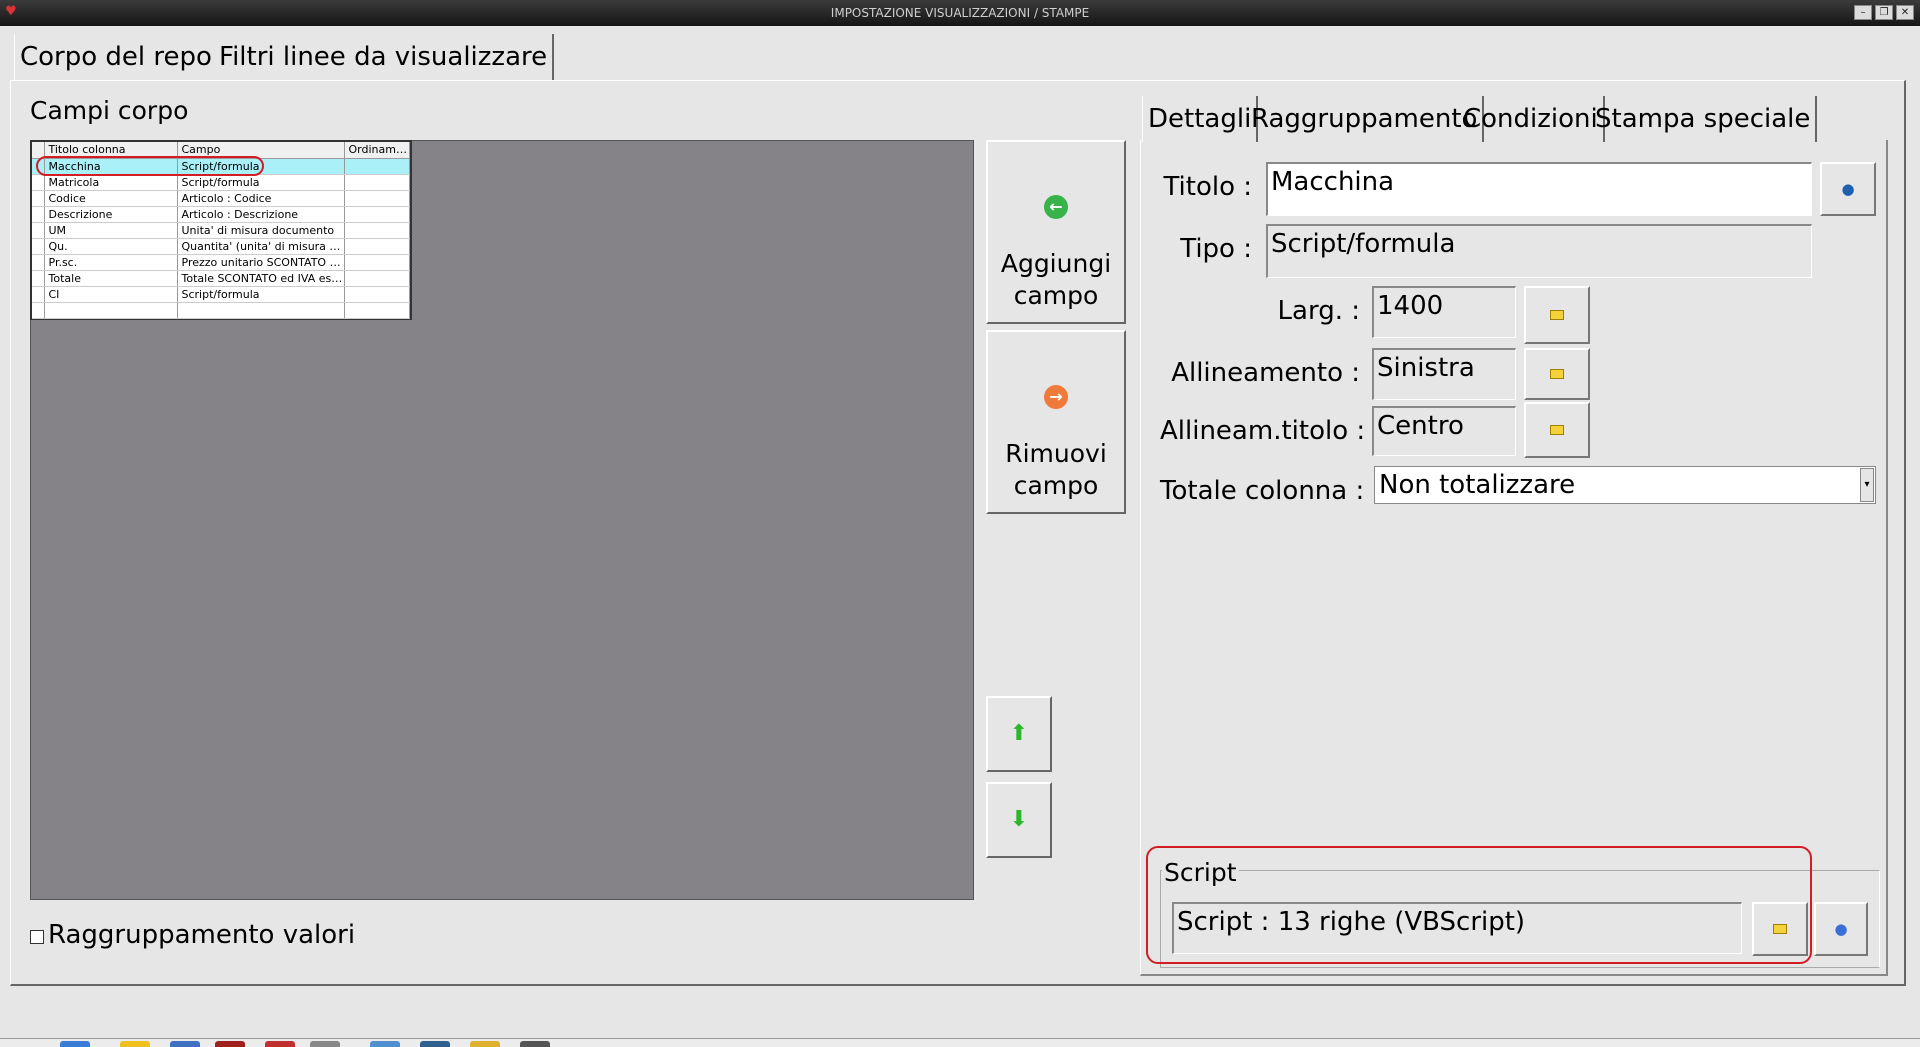 This screenshot has height=1047, width=1920. I want to click on raggruppamento-checkbox, so click(37, 937).